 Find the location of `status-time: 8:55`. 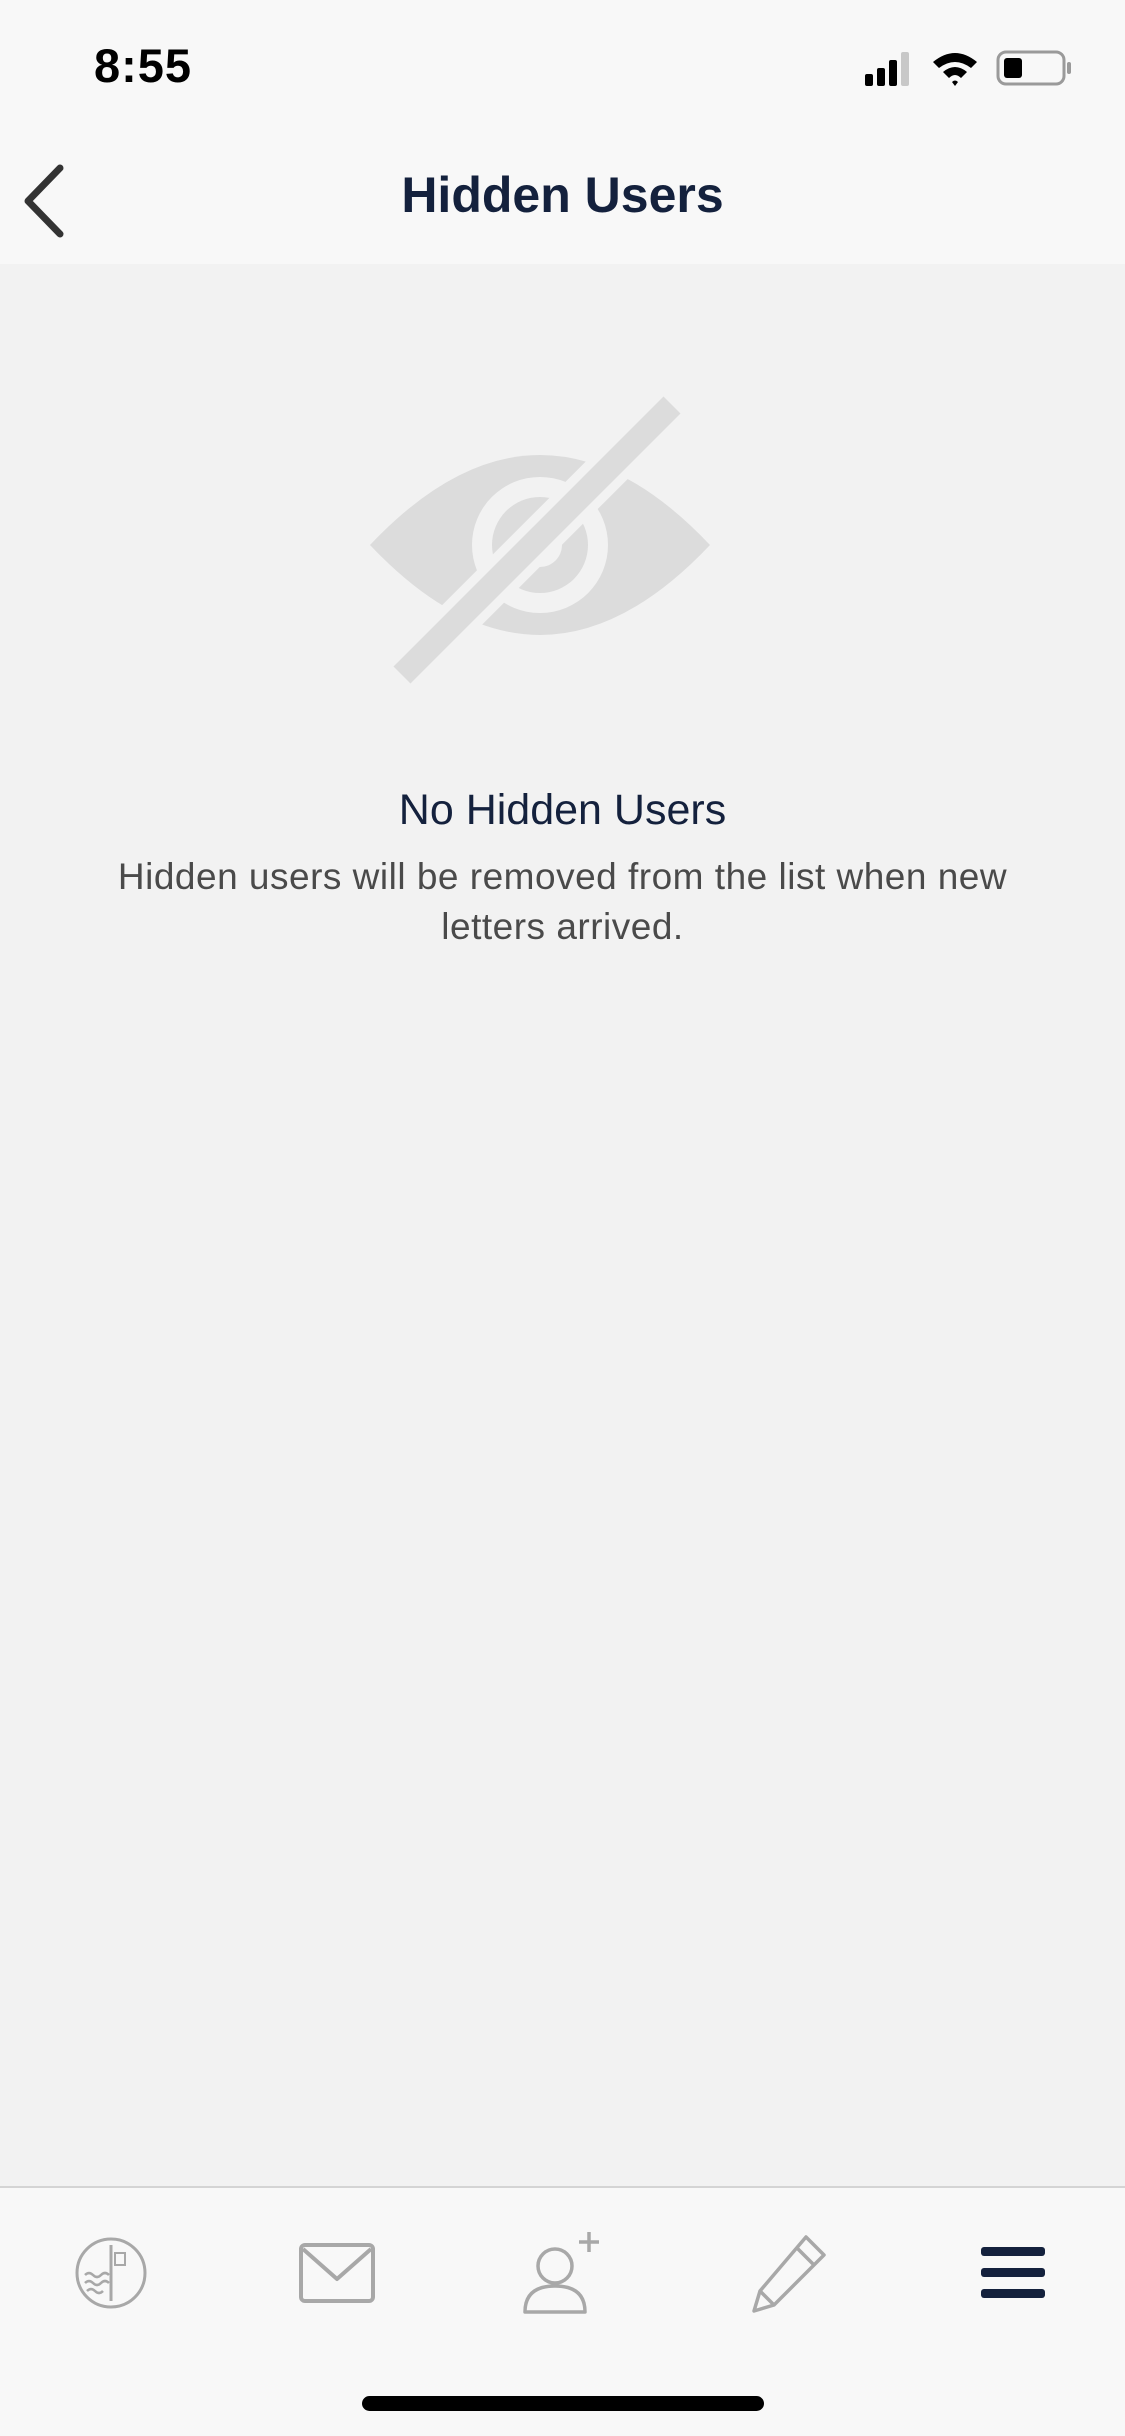

status-time: 8:55 is located at coordinates (143, 65).